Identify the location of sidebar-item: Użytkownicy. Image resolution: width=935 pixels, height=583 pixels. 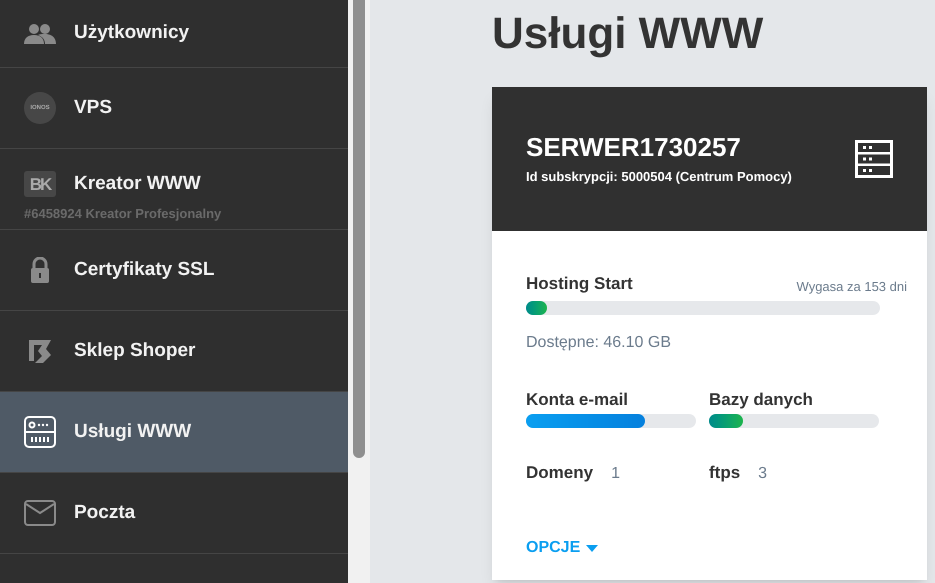
(174, 33).